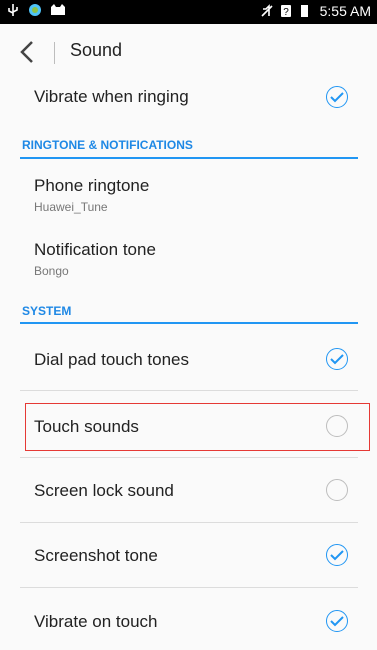 This screenshot has width=377, height=650. Describe the element at coordinates (51, 271) in the screenshot. I see `list-item-summary: Bongo` at that location.